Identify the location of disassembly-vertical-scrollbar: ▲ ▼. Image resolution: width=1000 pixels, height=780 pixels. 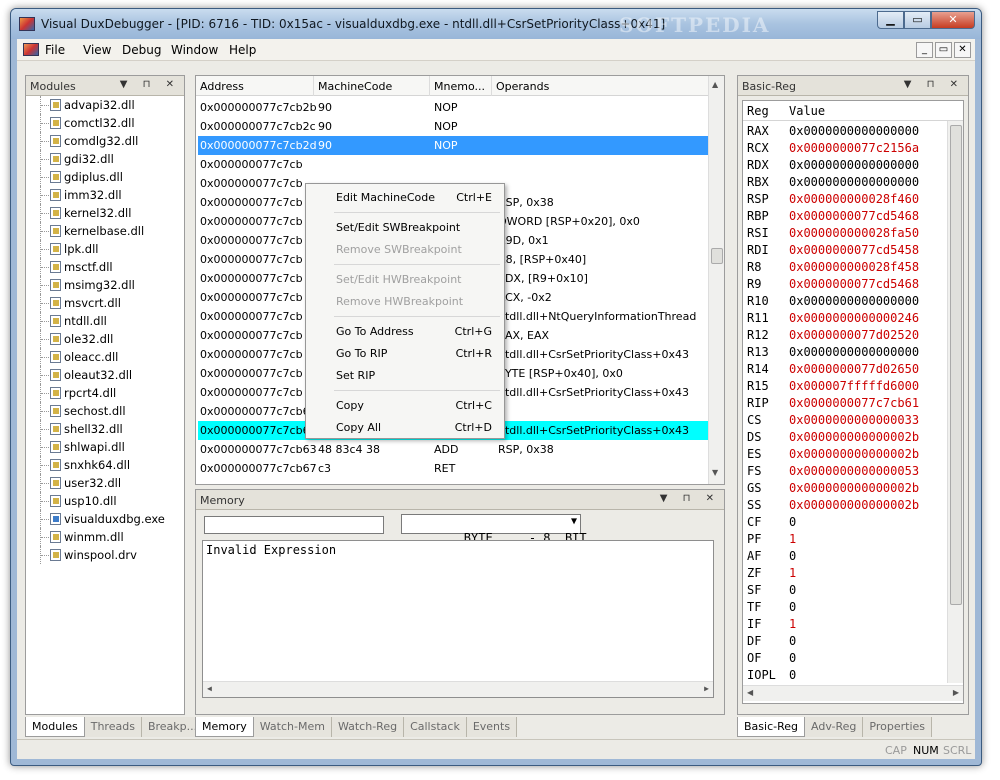
(716, 280).